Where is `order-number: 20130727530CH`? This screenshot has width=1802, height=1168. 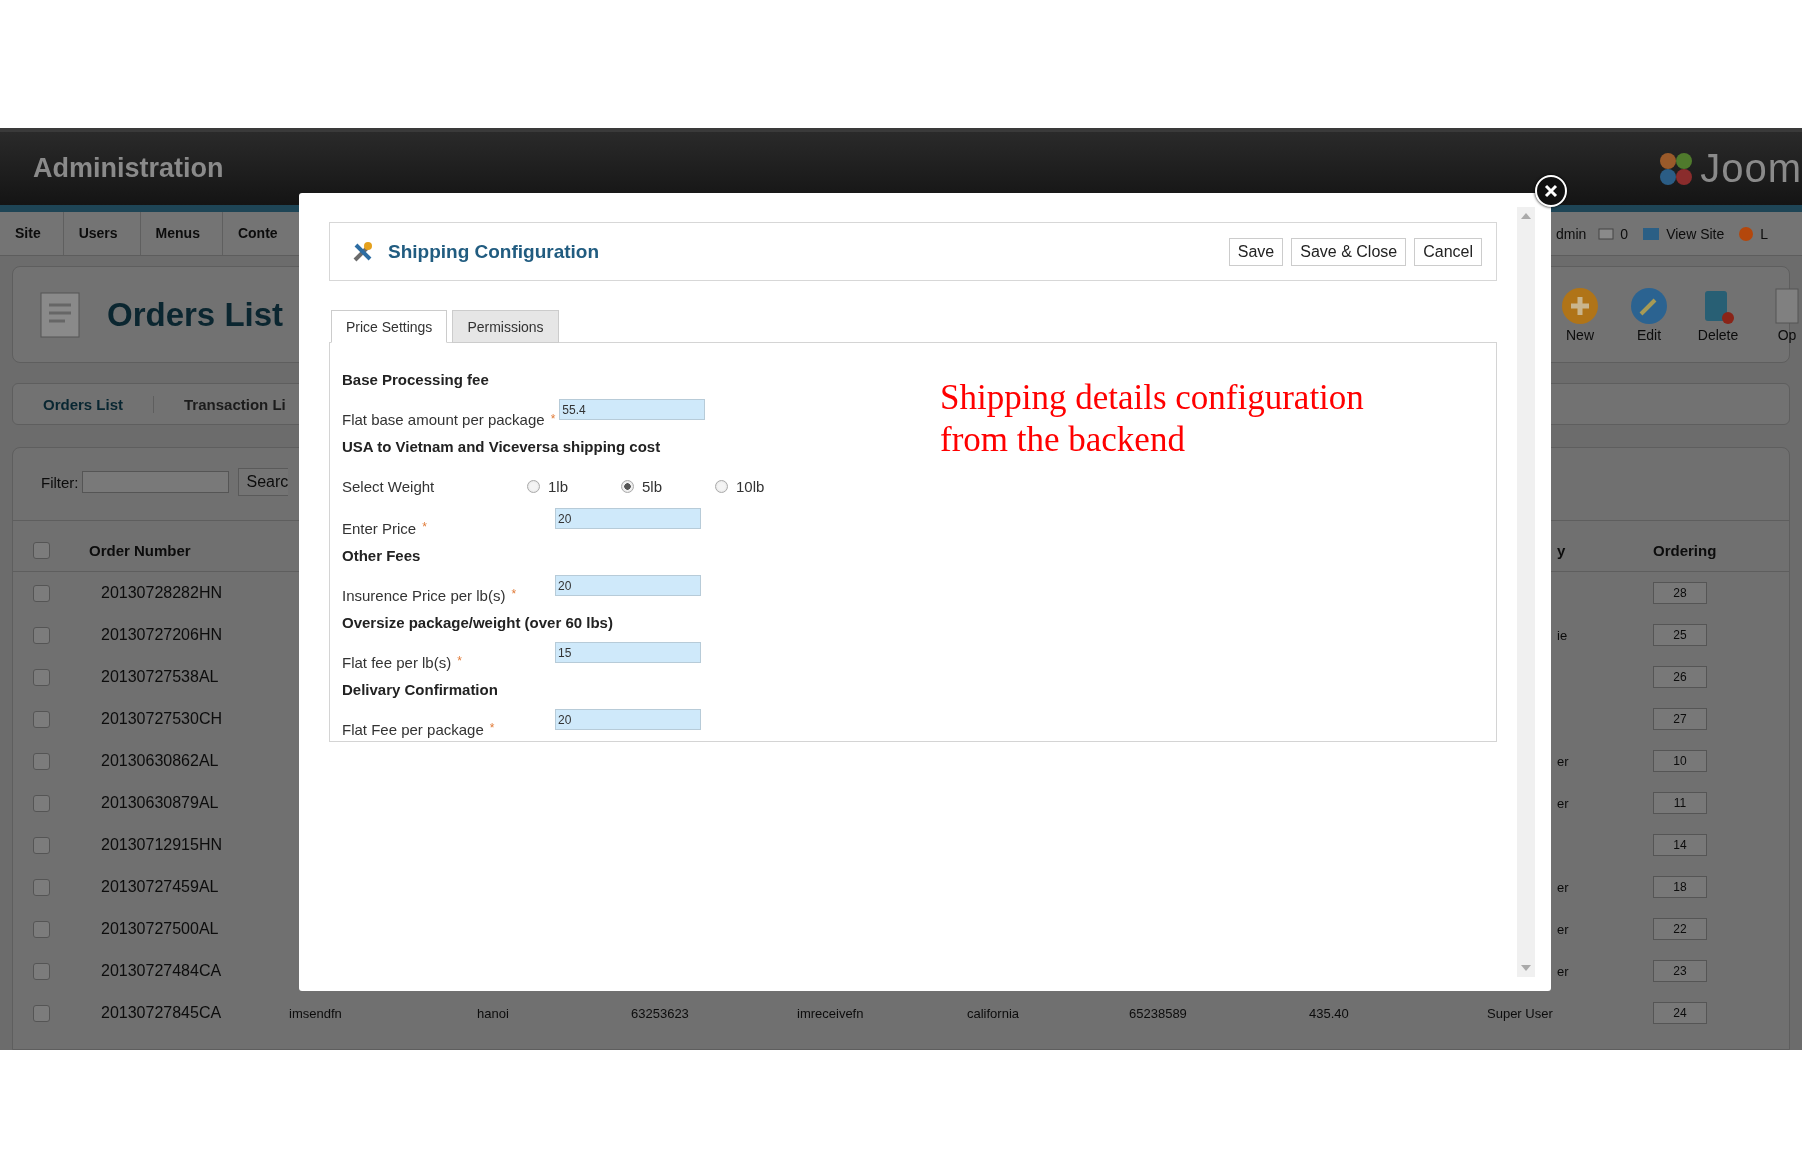
order-number: 20130727530CH is located at coordinates (195, 719).